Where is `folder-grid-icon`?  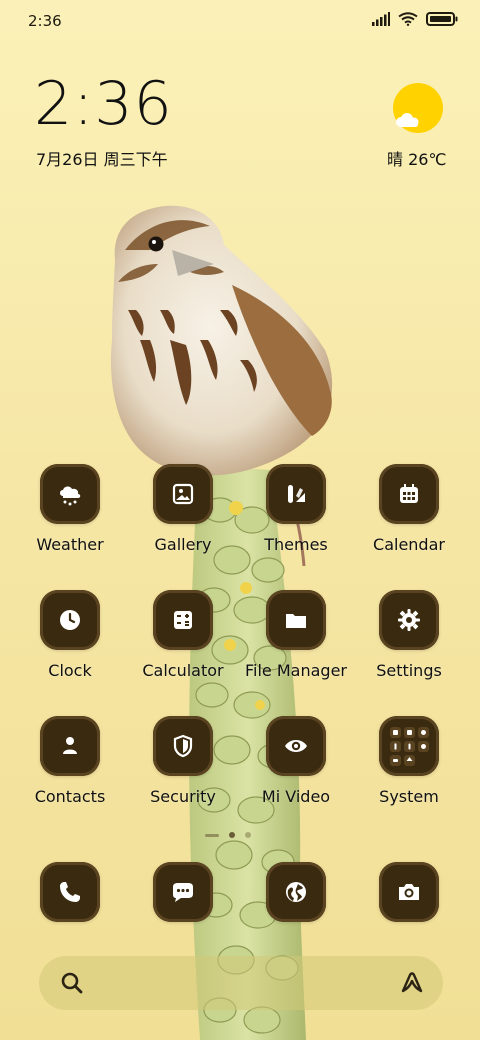 folder-grid-icon is located at coordinates (409, 746).